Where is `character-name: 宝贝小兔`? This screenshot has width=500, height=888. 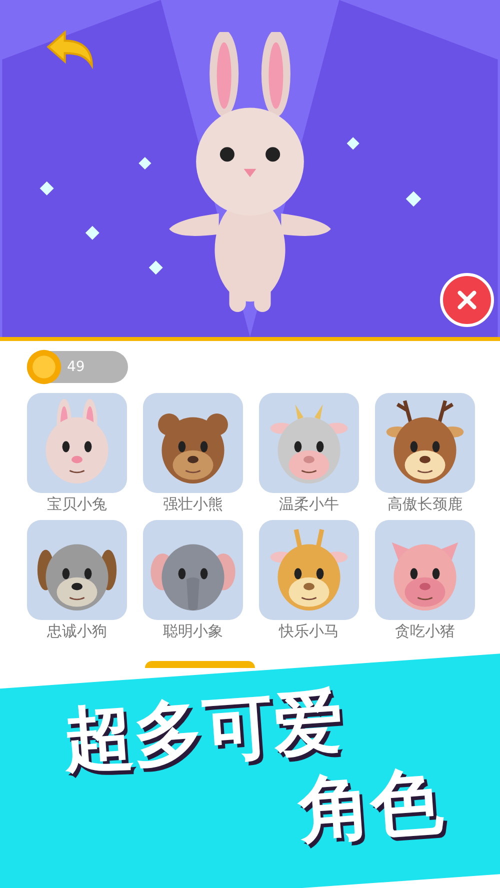 character-name: 宝贝小兔 is located at coordinates (77, 504).